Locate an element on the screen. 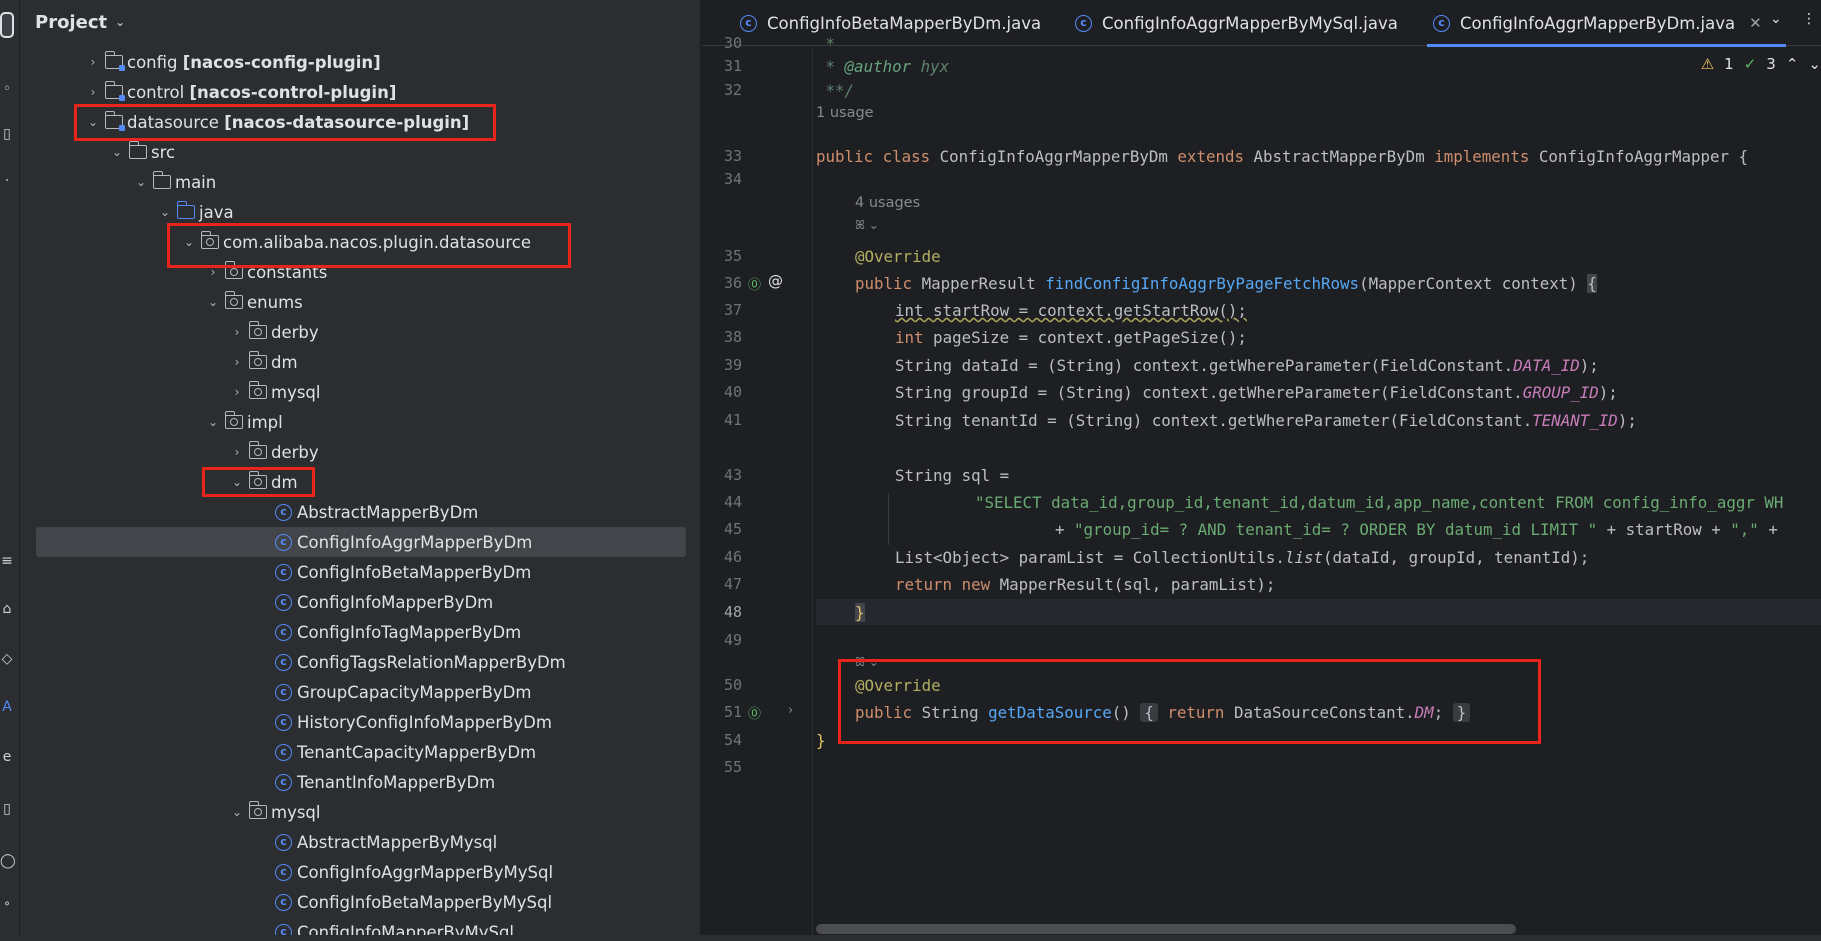  tree-item-java: ⌄ java is located at coordinates (352, 212).